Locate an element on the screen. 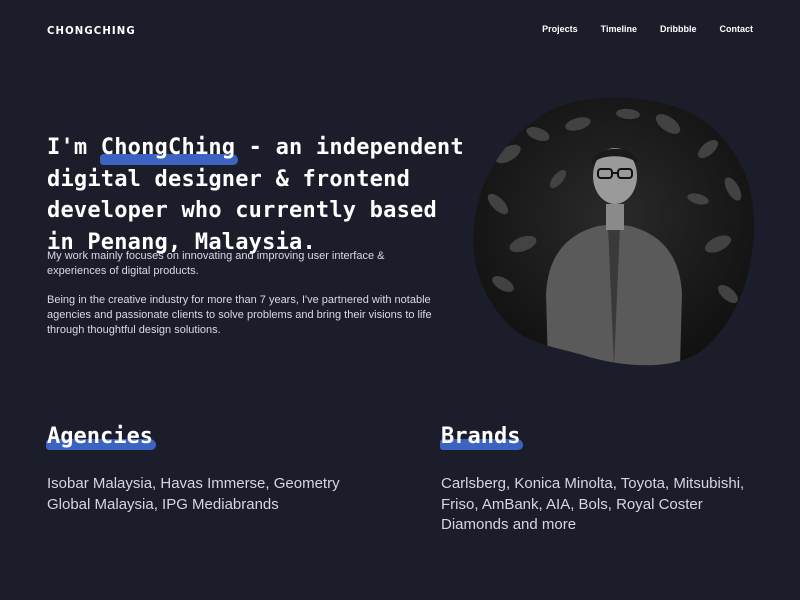 This screenshot has height=600, width=800. nav-dribbble: Dribbble is located at coordinates (678, 29).